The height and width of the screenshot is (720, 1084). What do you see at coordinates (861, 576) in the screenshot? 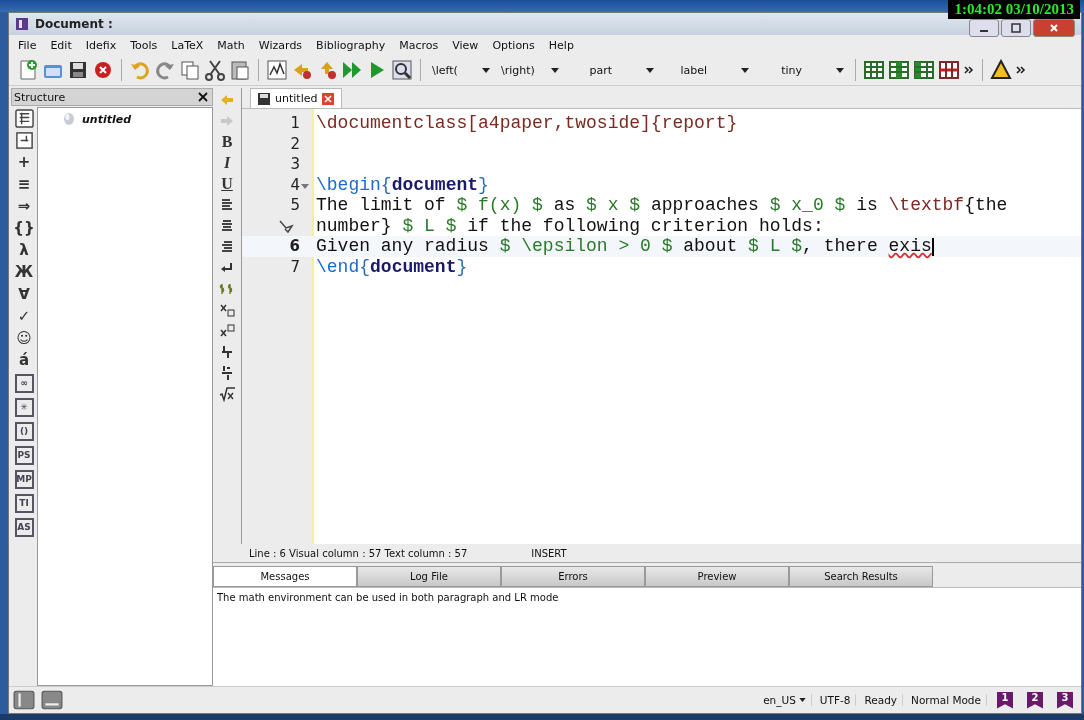
I see `panel-tab: Search Results` at bounding box center [861, 576].